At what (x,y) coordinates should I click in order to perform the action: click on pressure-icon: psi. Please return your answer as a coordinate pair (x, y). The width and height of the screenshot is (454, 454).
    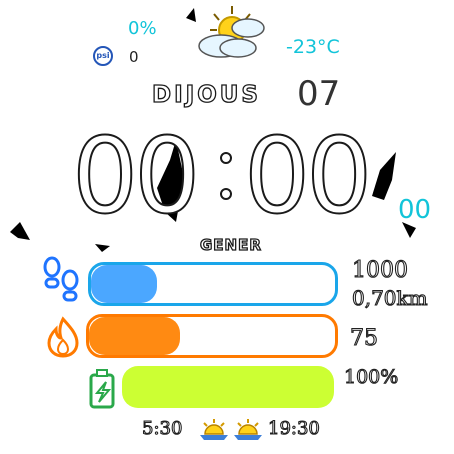
    Looking at the image, I should click on (103, 56).